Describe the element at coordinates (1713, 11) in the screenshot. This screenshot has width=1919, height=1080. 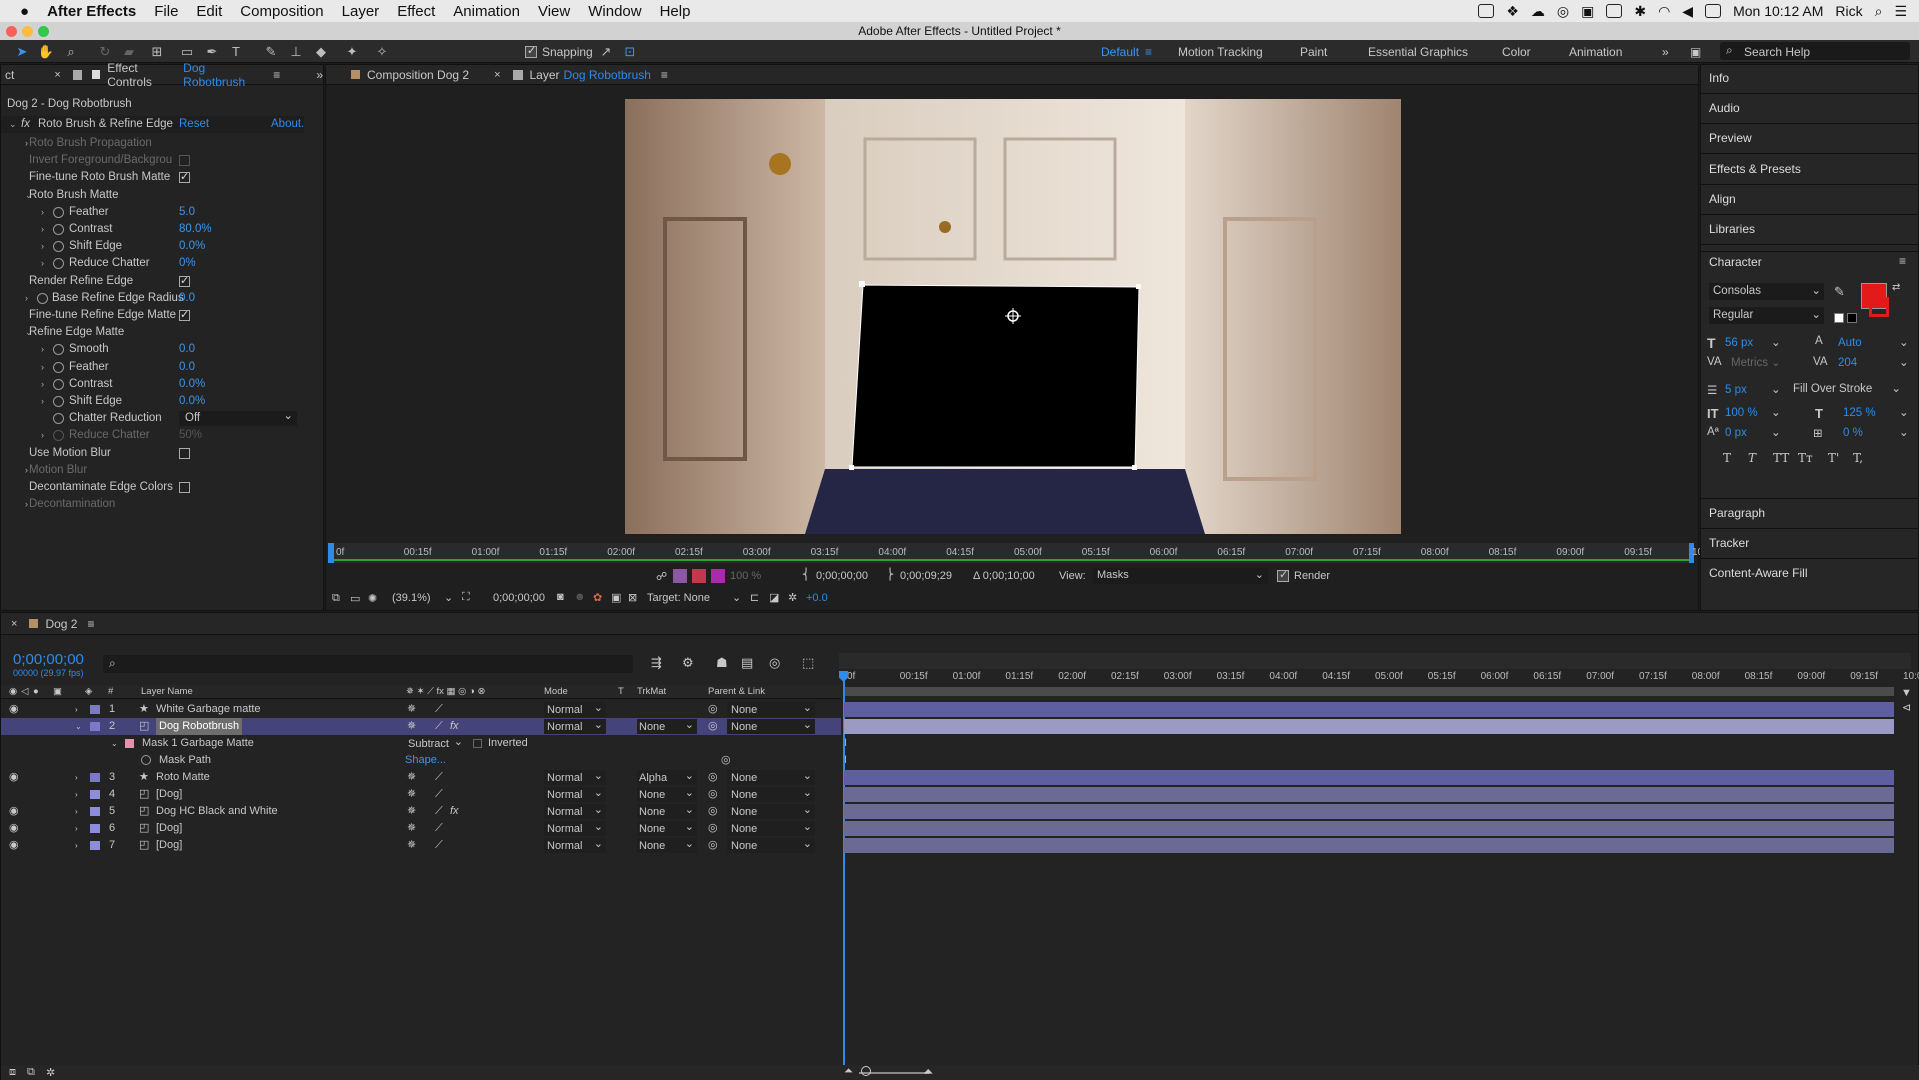
I see `calendar-icon` at that location.